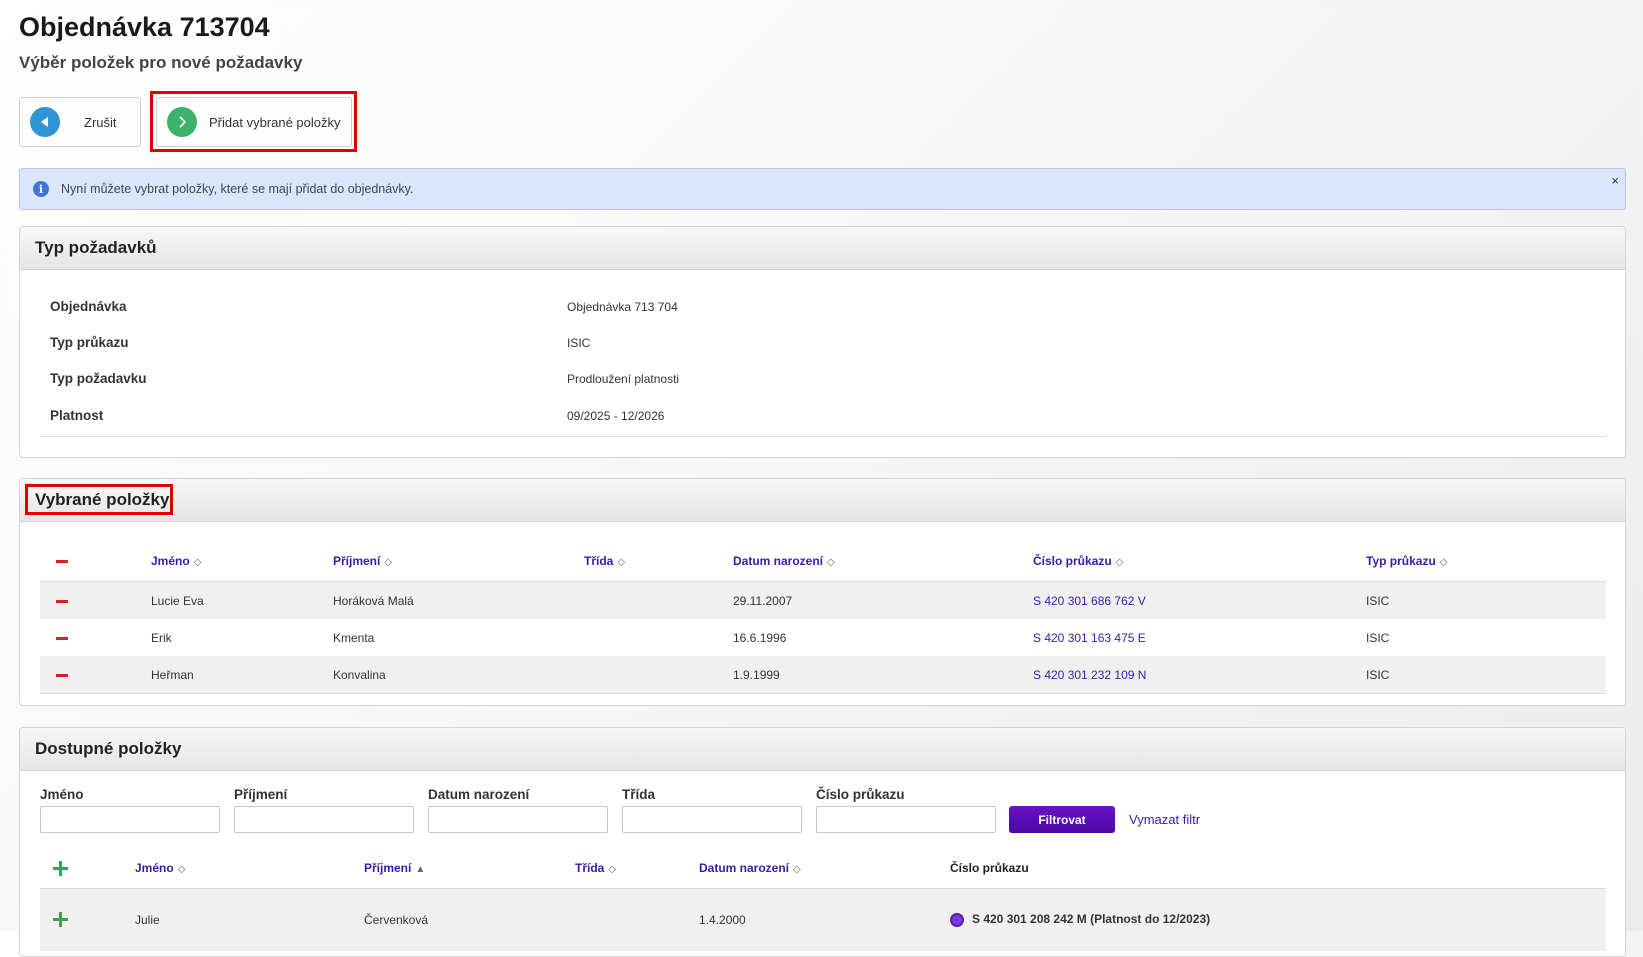 This screenshot has width=1643, height=957. Describe the element at coordinates (1198, 637) in the screenshot. I see `cell-card-number: S 420 301 163 475 E` at that location.